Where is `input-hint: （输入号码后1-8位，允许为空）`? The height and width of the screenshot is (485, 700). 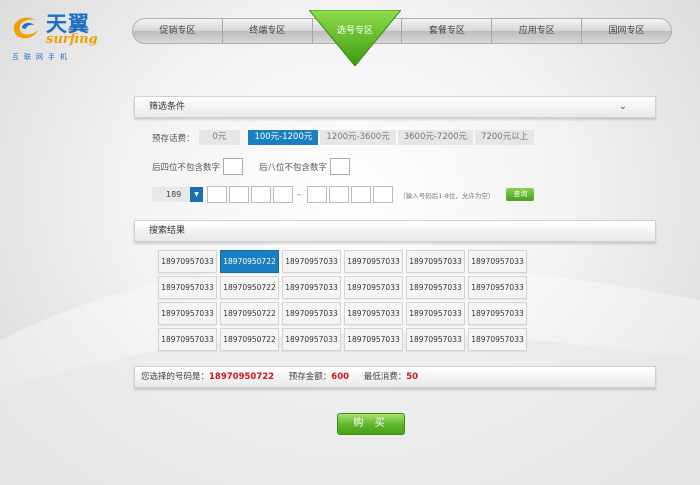
input-hint: （输入号码后1-8位，允许为空） is located at coordinates (447, 195).